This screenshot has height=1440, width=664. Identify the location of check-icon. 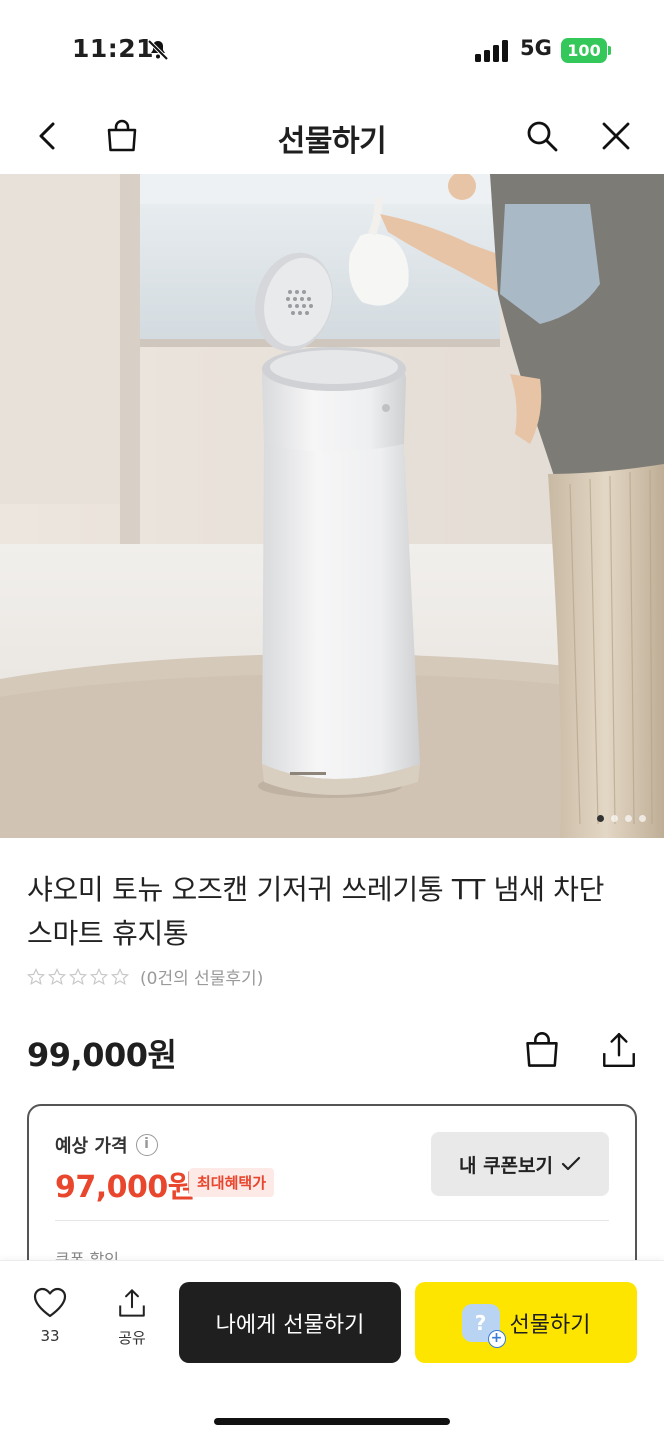
(571, 1163).